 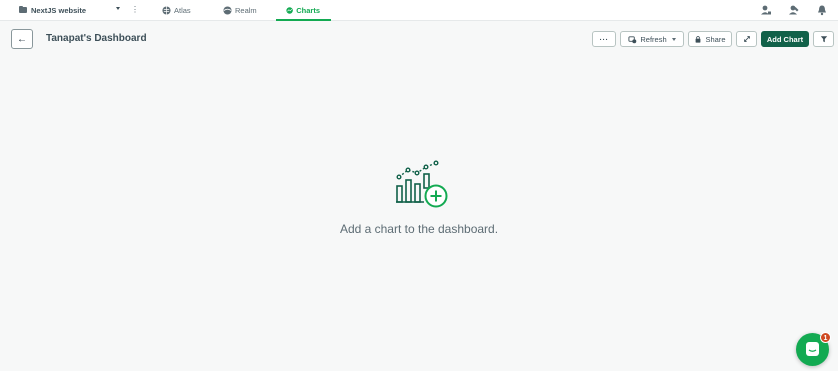 I want to click on add-chart-label: Add Chart, so click(x=785, y=39).